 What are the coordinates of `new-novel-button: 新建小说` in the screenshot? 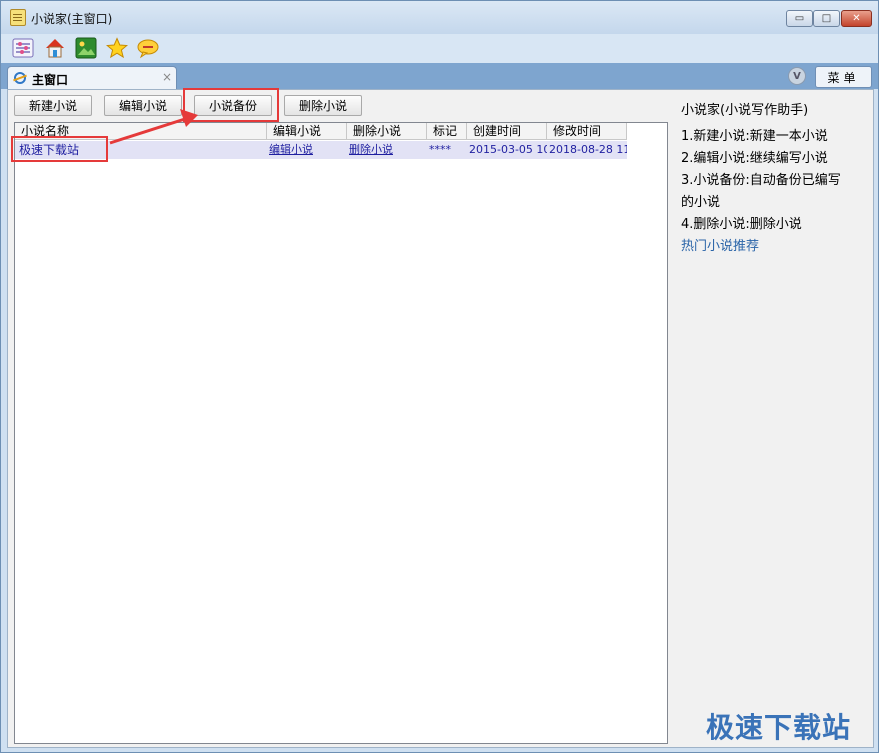 It's located at (53, 105).